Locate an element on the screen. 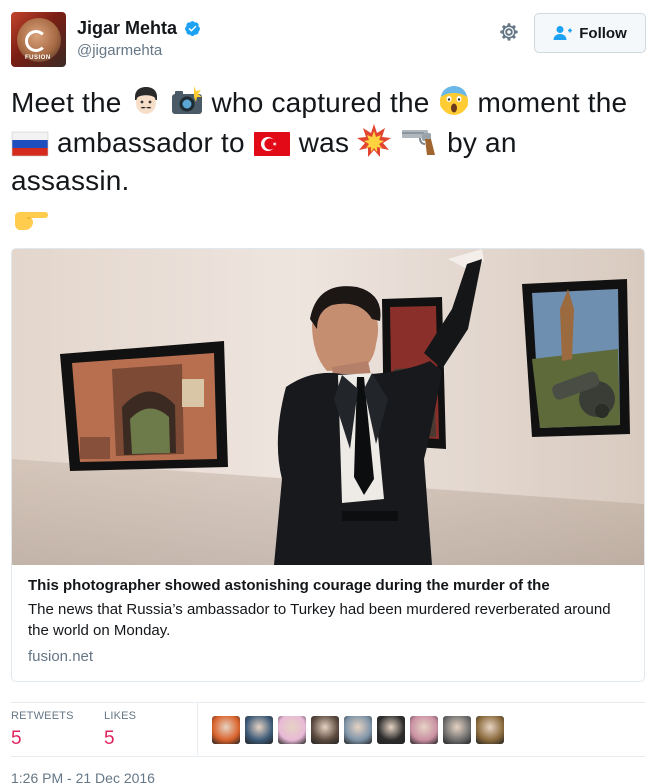 This screenshot has height=784, width=659. tweet-text-part: Meet the is located at coordinates (70, 102).